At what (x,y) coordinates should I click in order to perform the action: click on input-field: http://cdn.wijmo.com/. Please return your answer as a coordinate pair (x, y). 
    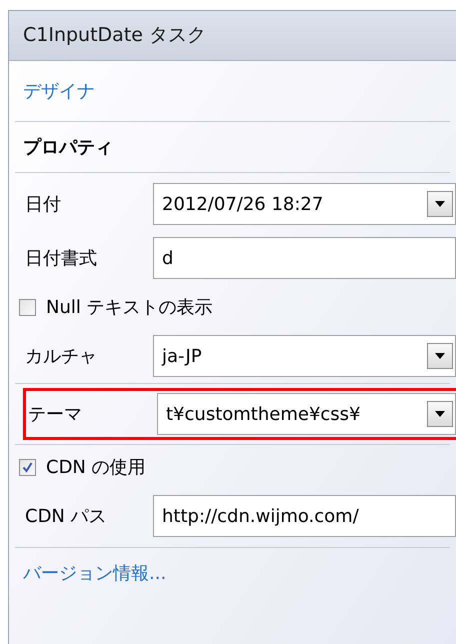
    Looking at the image, I should click on (304, 516).